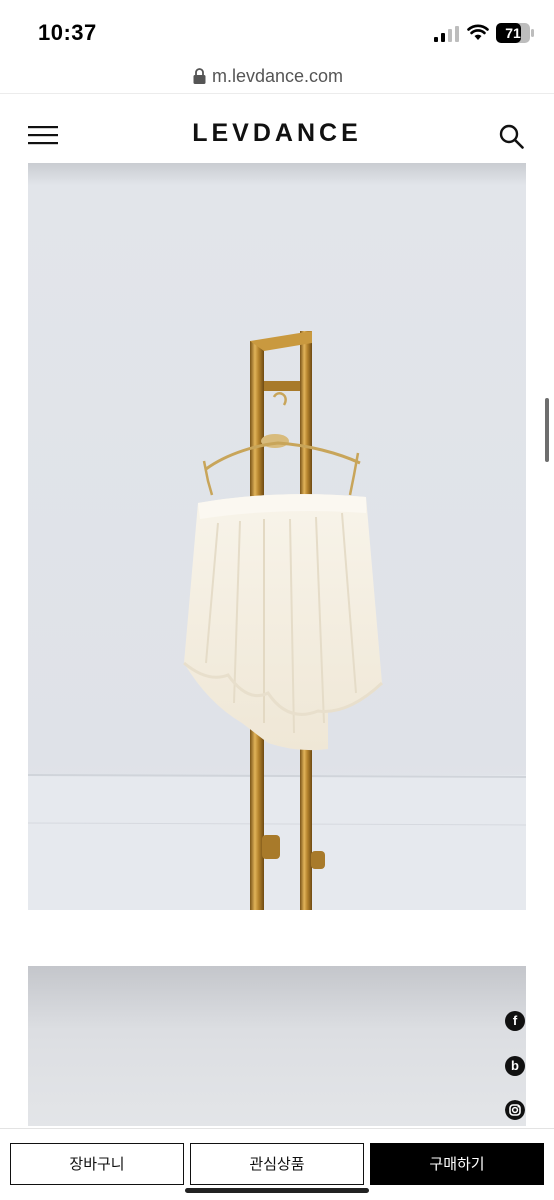 The height and width of the screenshot is (1200, 554). I want to click on site-header: LEVDANCE, so click(277, 130).